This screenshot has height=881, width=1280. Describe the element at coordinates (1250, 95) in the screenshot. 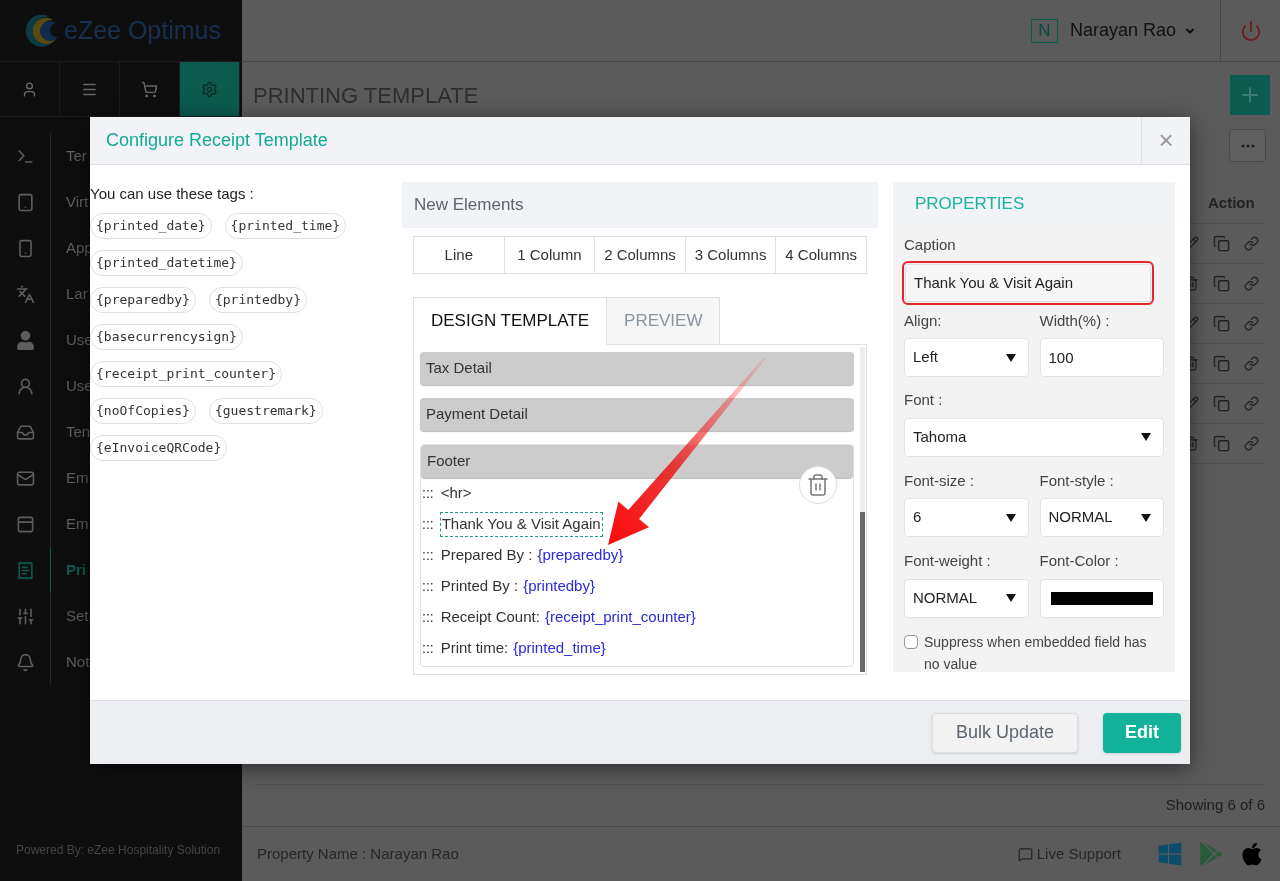

I see `add-button` at that location.